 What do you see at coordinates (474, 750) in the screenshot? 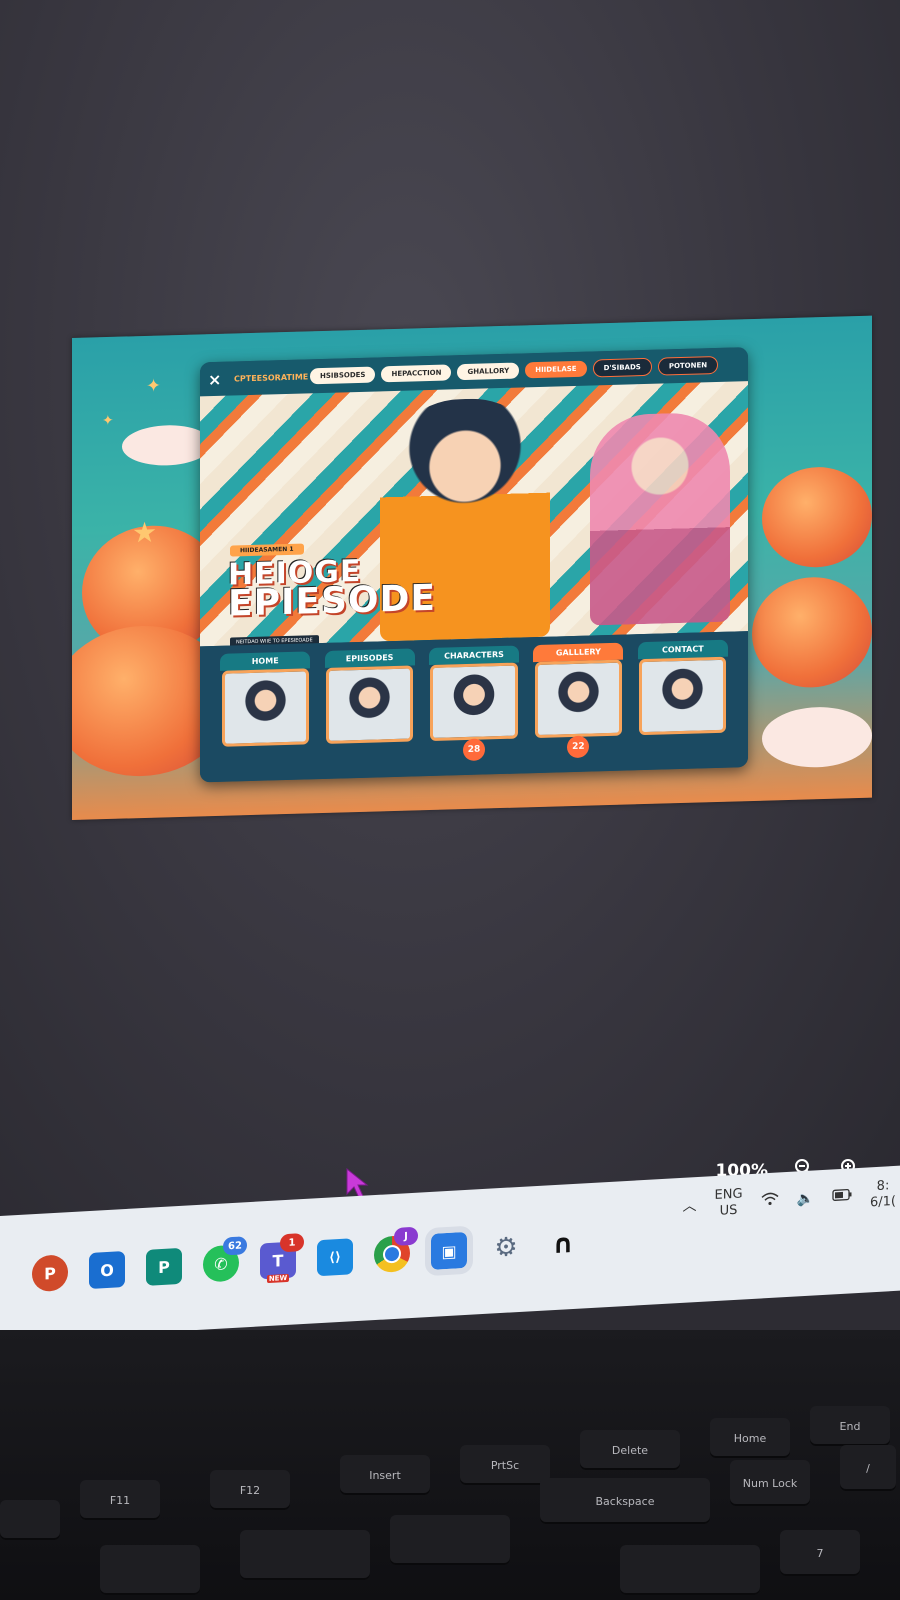
I see `card-count-badge: 28` at bounding box center [474, 750].